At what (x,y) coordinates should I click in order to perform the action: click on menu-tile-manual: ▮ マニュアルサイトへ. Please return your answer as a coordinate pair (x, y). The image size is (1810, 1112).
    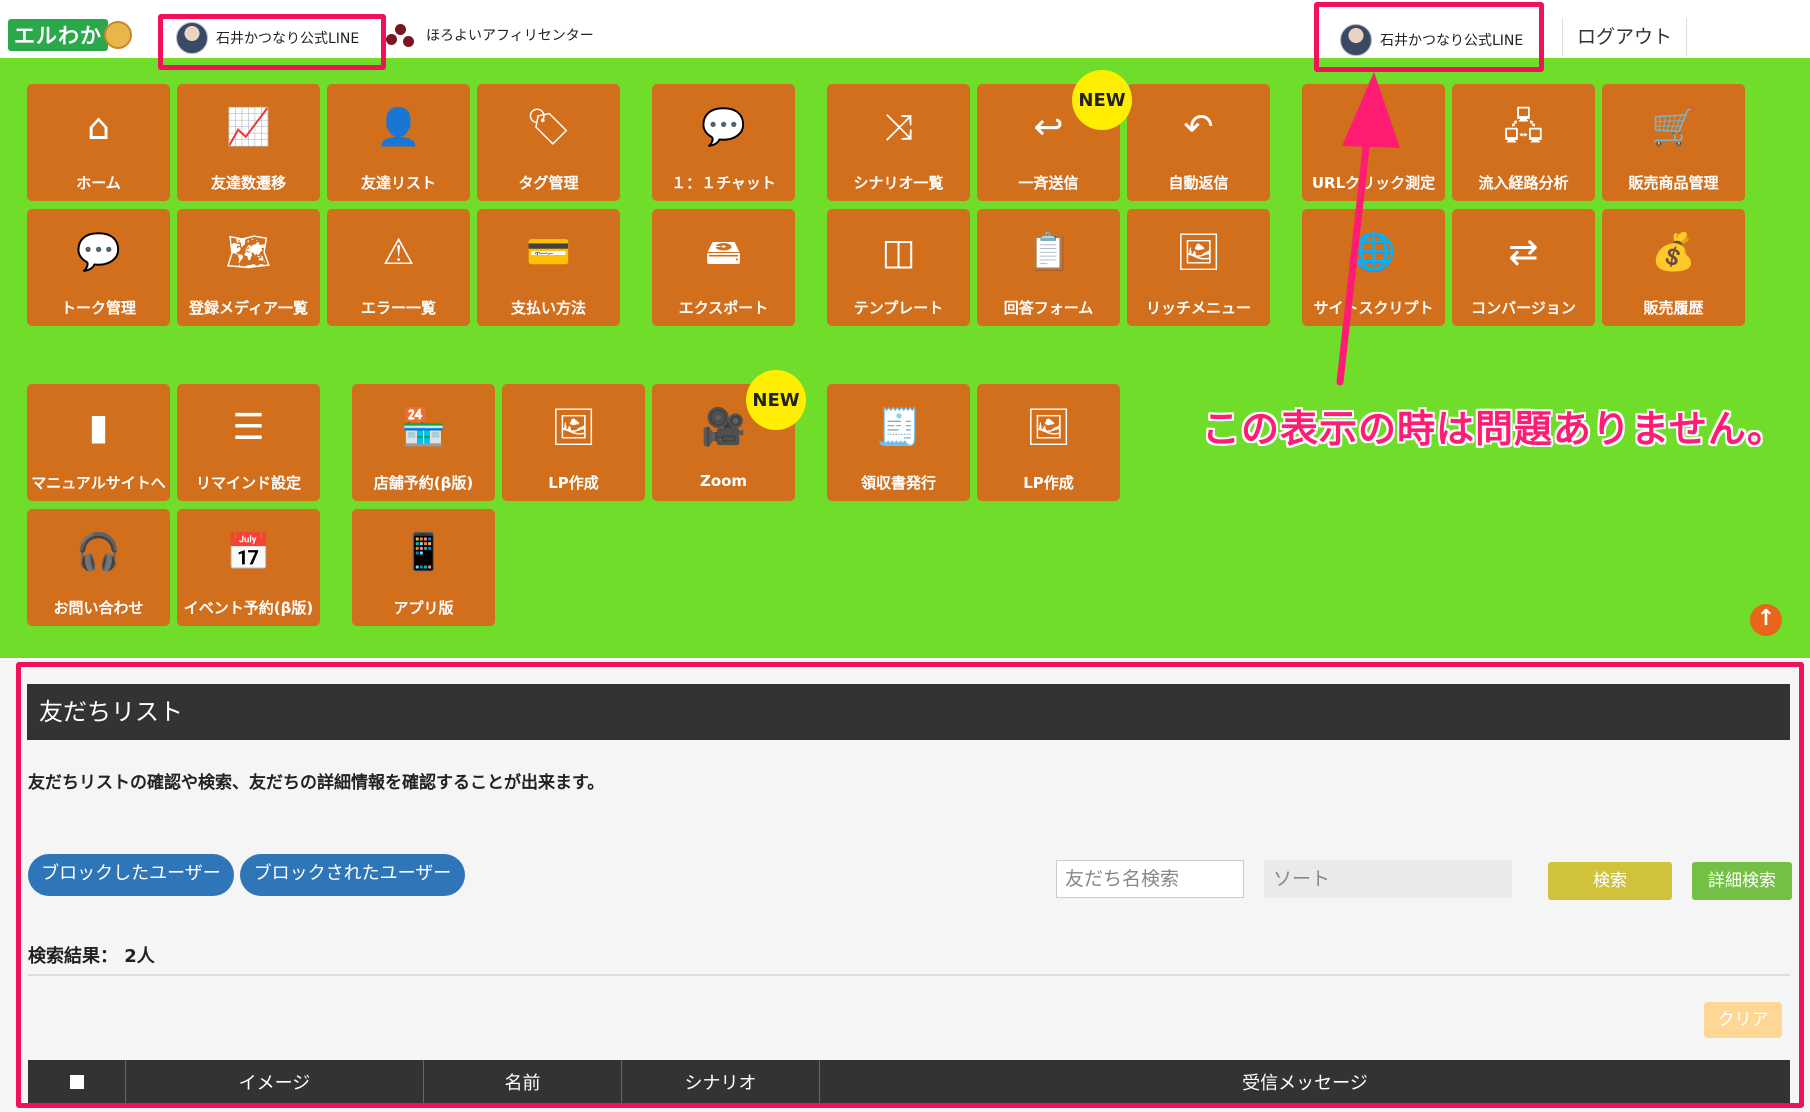
    Looking at the image, I should click on (98, 442).